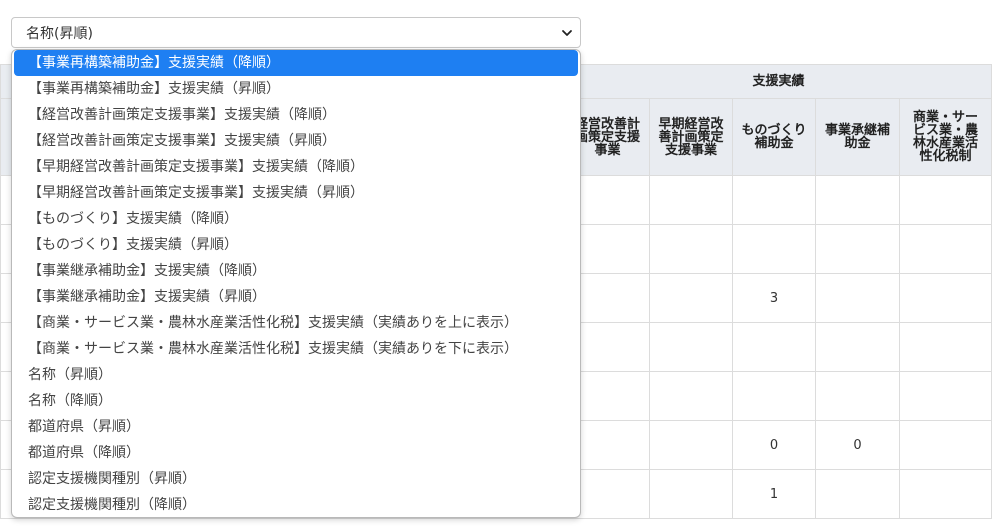 This screenshot has height=526, width=1000. I want to click on column-header-line: 事業, so click(607, 150).